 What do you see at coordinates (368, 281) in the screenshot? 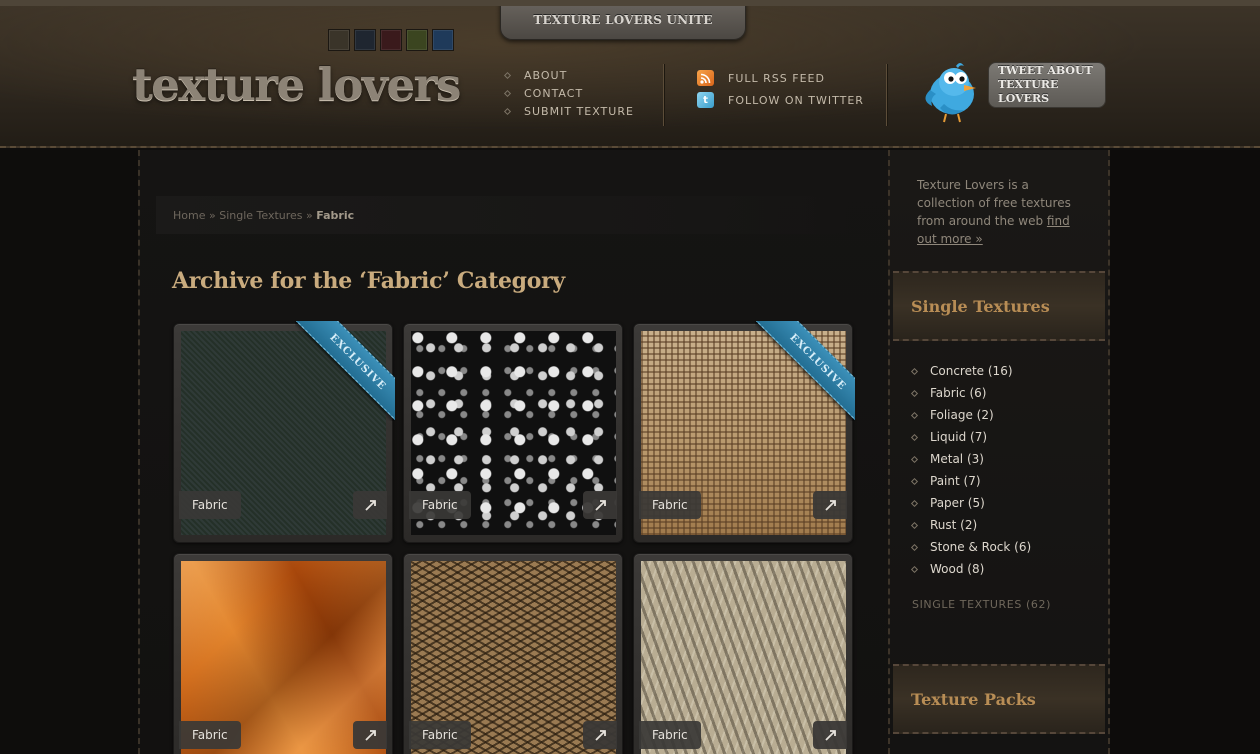
I see `page-title: Archive for the ‘Fabric’ Category` at bounding box center [368, 281].